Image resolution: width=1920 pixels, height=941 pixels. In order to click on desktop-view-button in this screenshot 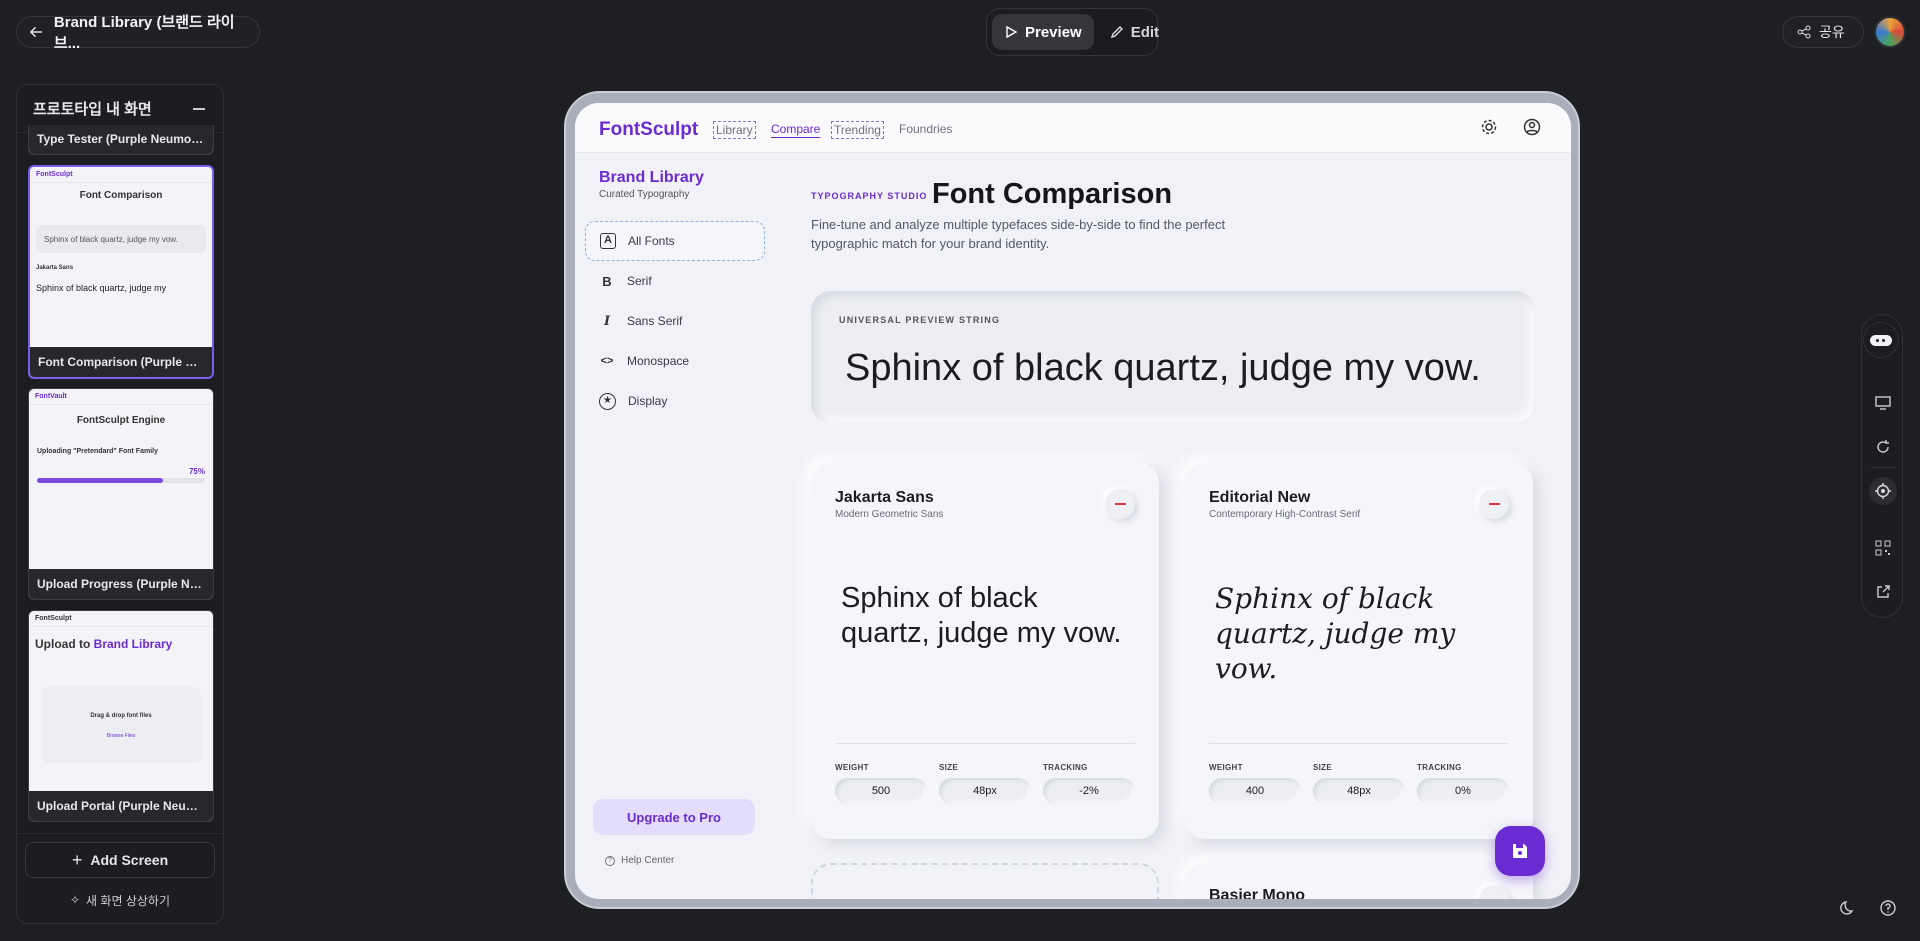, I will do `click(1883, 403)`.